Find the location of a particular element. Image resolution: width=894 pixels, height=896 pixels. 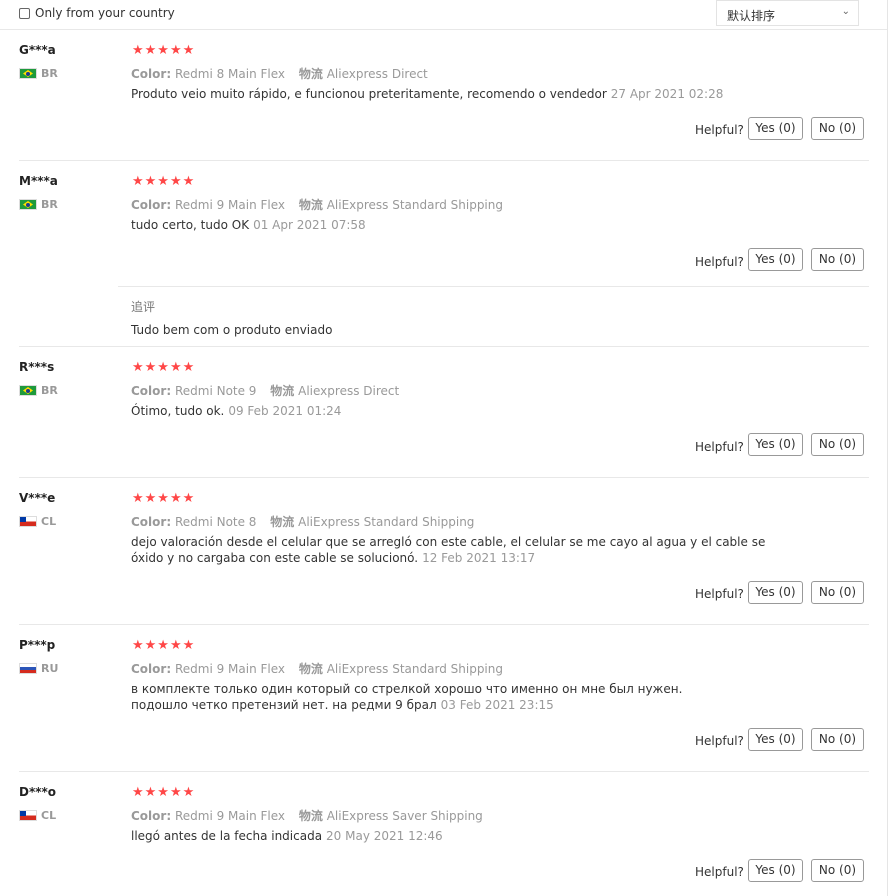

reviewer-country: RU is located at coordinates (38, 668).